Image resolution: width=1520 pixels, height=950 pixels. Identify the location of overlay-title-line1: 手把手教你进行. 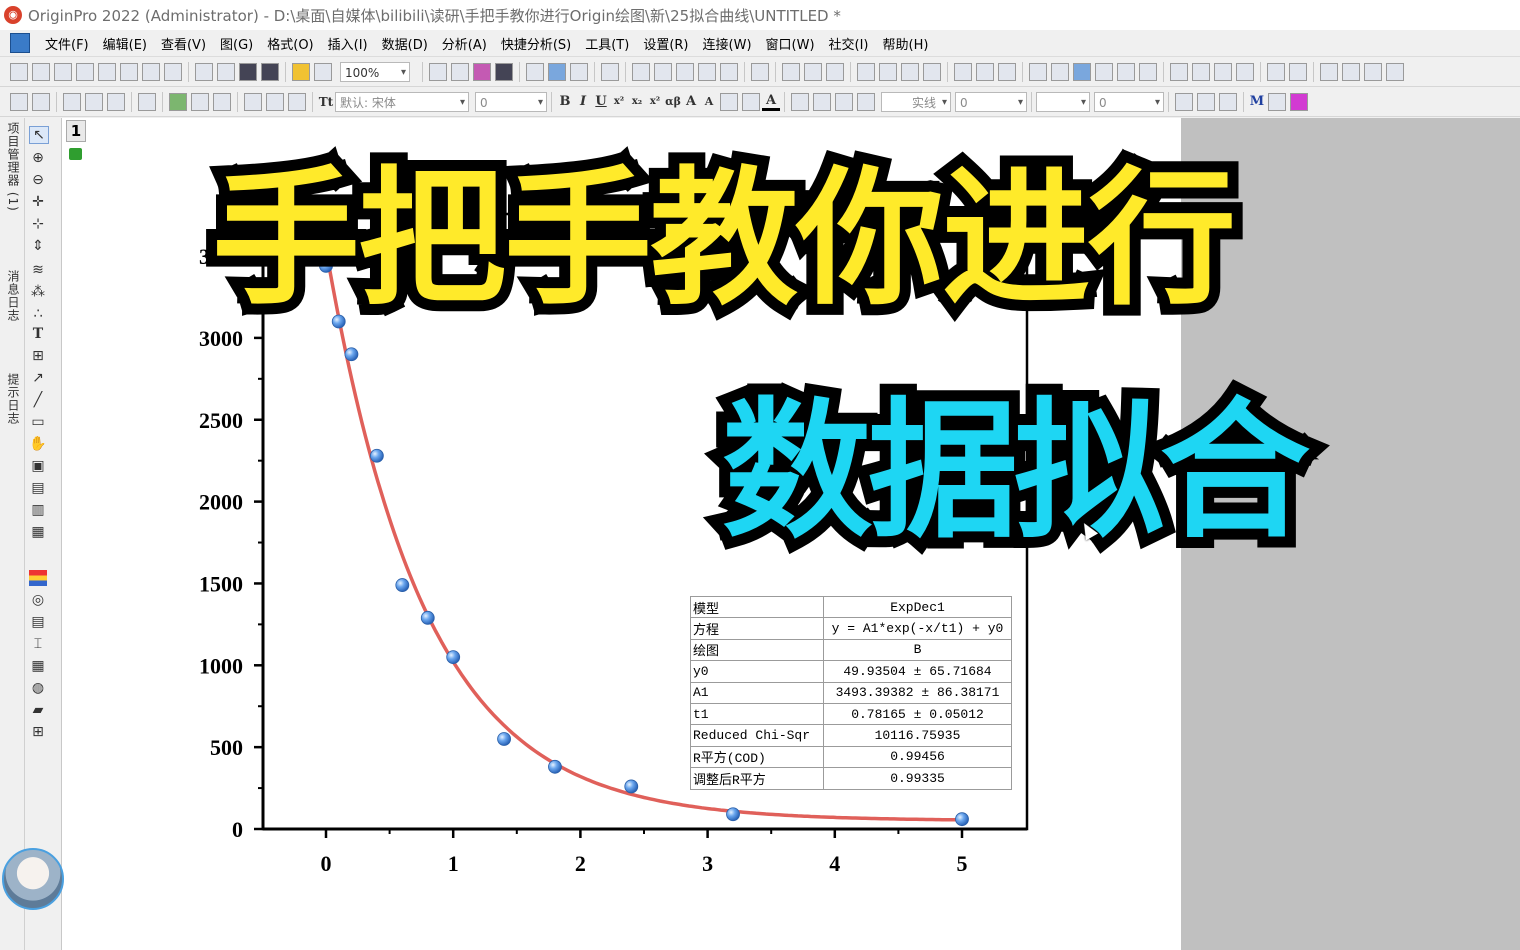
(724, 239).